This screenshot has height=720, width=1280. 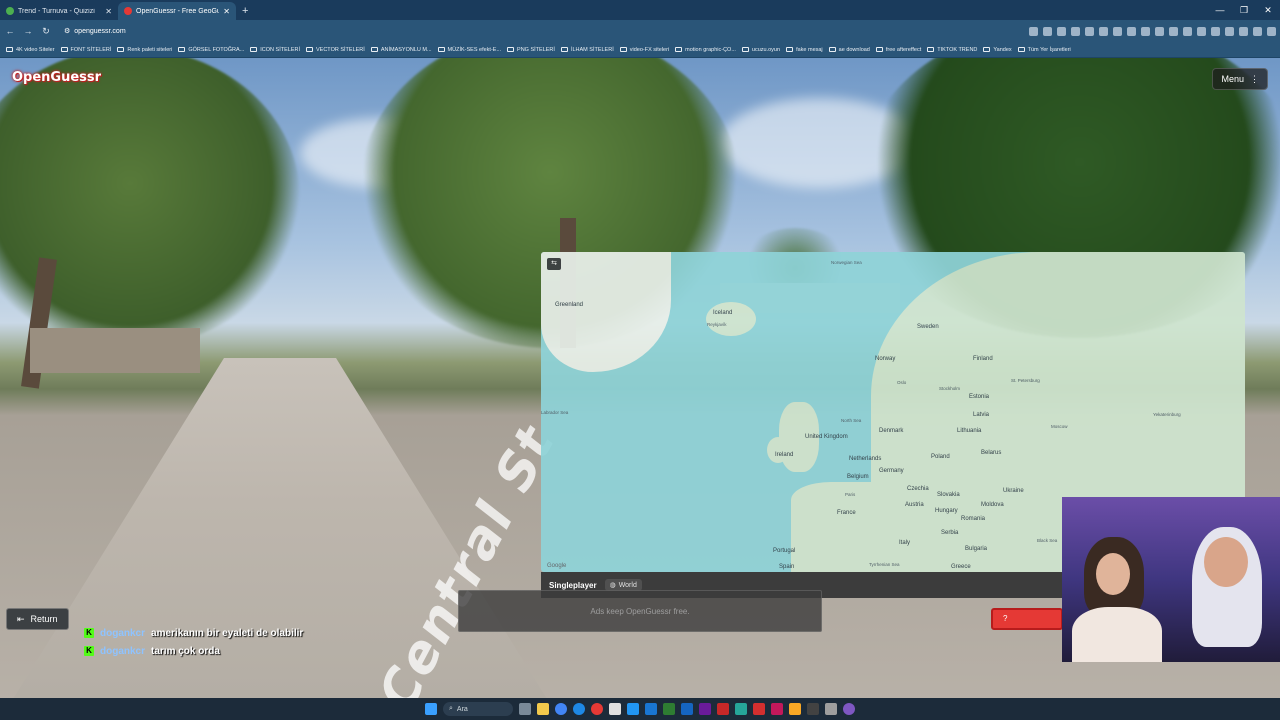 What do you see at coordinates (846, 262) in the screenshot?
I see `map-place-label: Norwegian Sea` at bounding box center [846, 262].